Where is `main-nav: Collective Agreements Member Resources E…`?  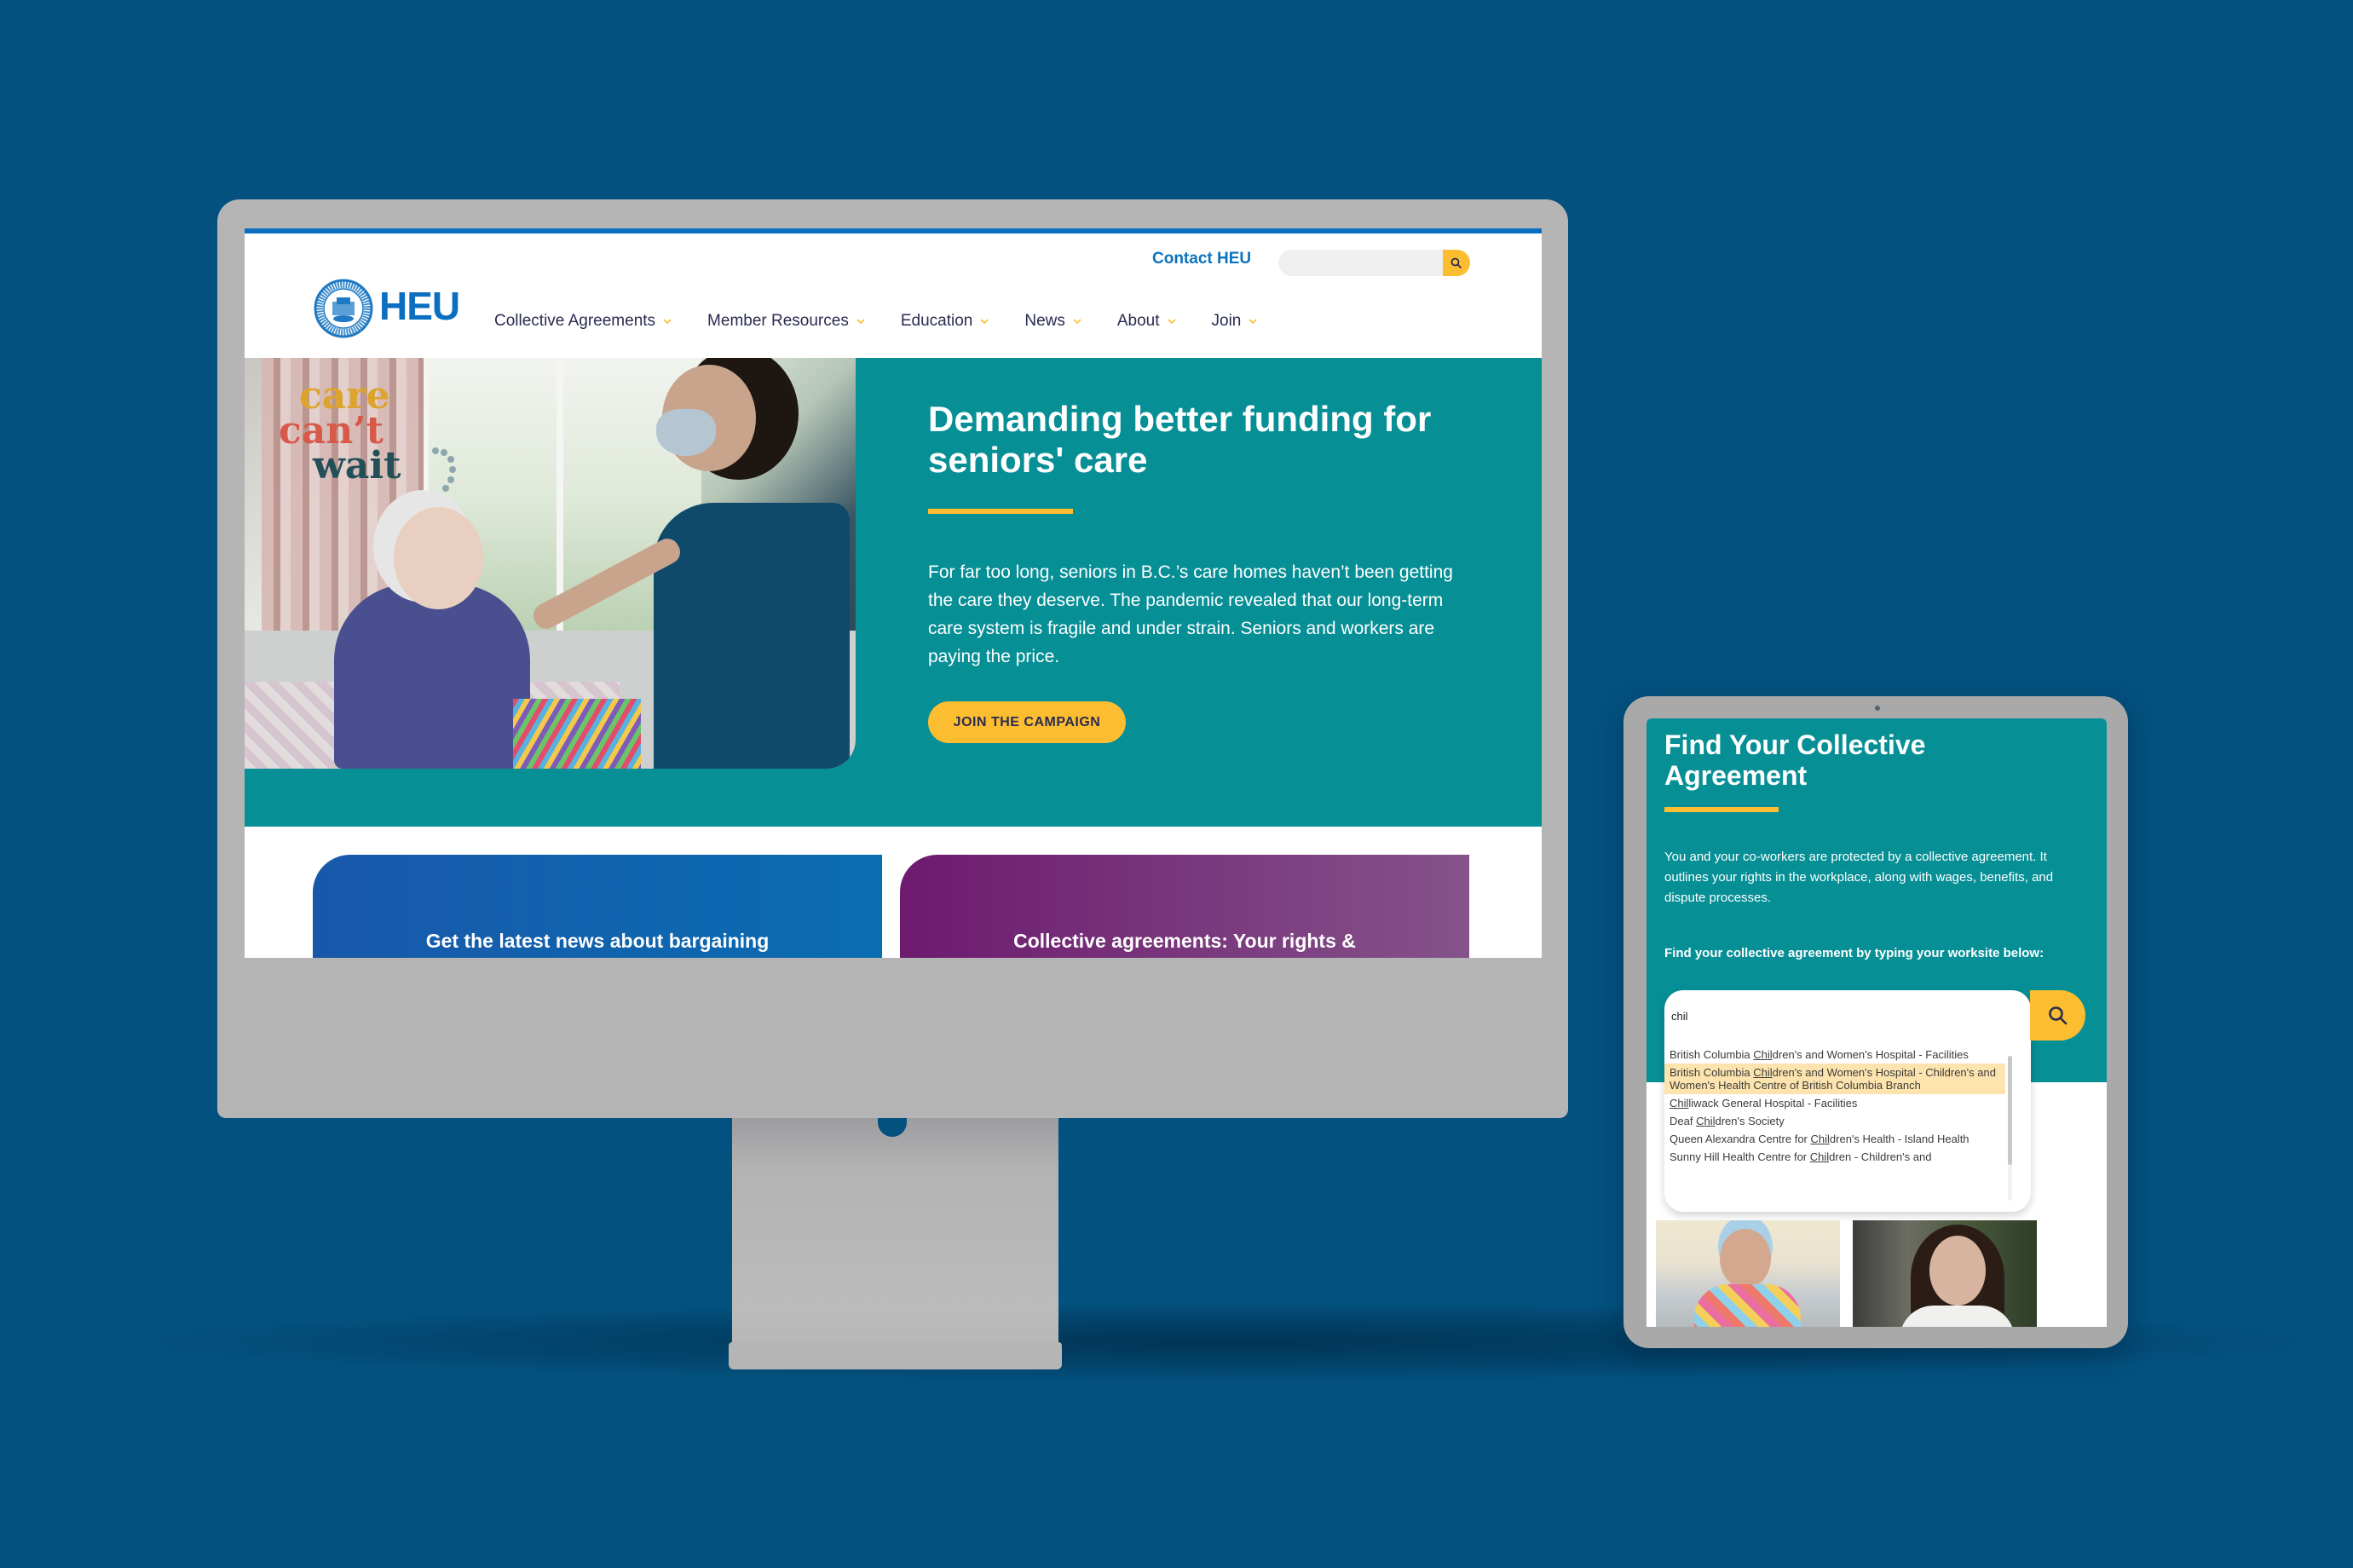 main-nav: Collective Agreements Member Resources E… is located at coordinates (893, 322).